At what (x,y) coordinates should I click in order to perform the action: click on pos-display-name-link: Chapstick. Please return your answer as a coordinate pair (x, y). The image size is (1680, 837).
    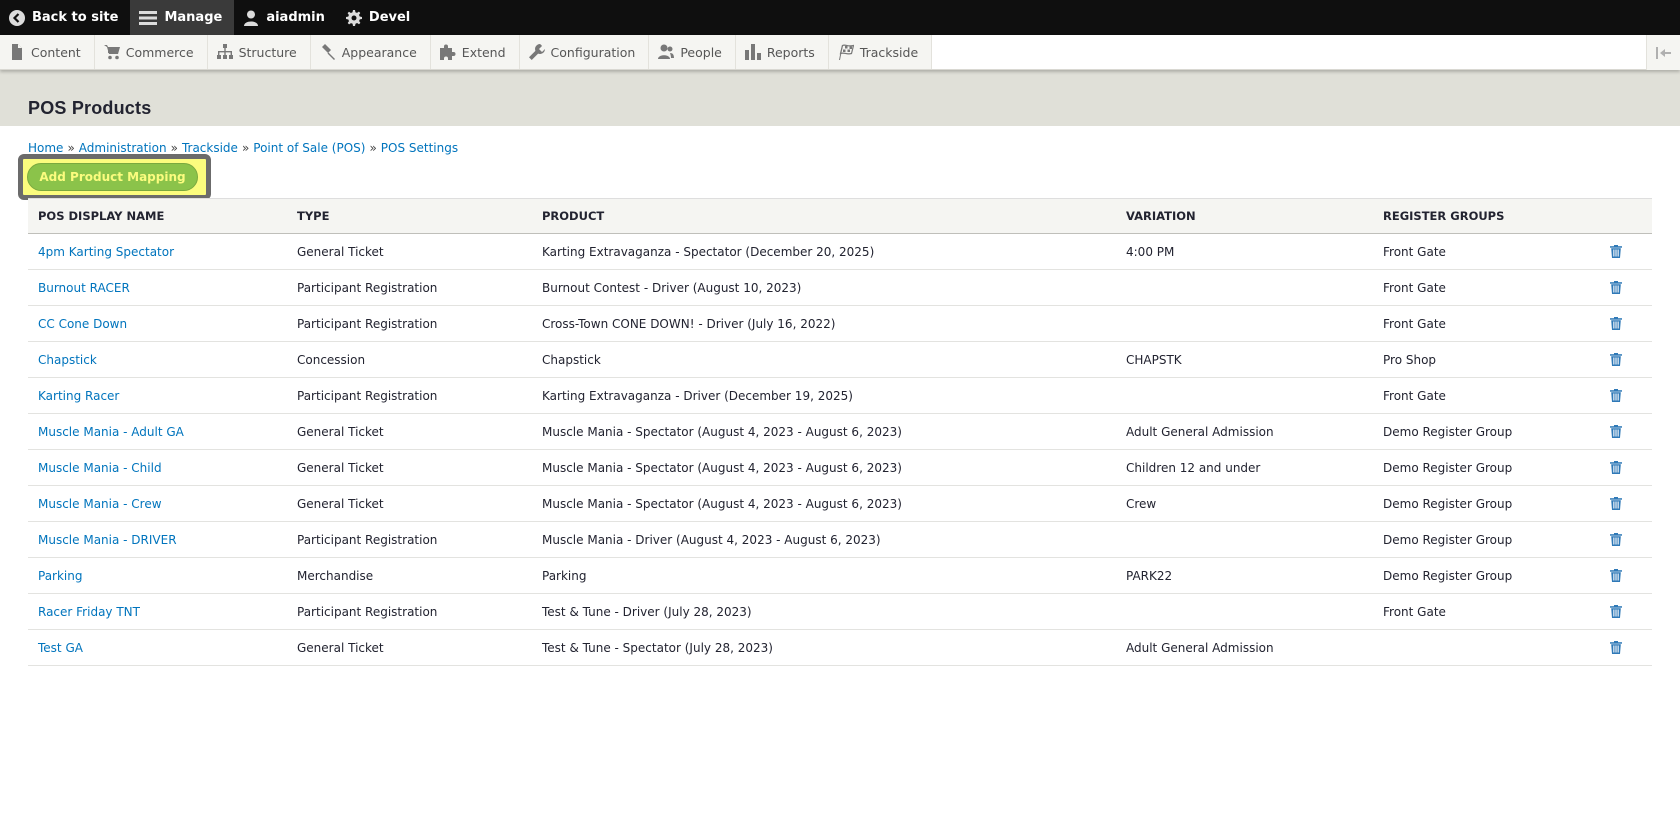
    Looking at the image, I should click on (67, 360).